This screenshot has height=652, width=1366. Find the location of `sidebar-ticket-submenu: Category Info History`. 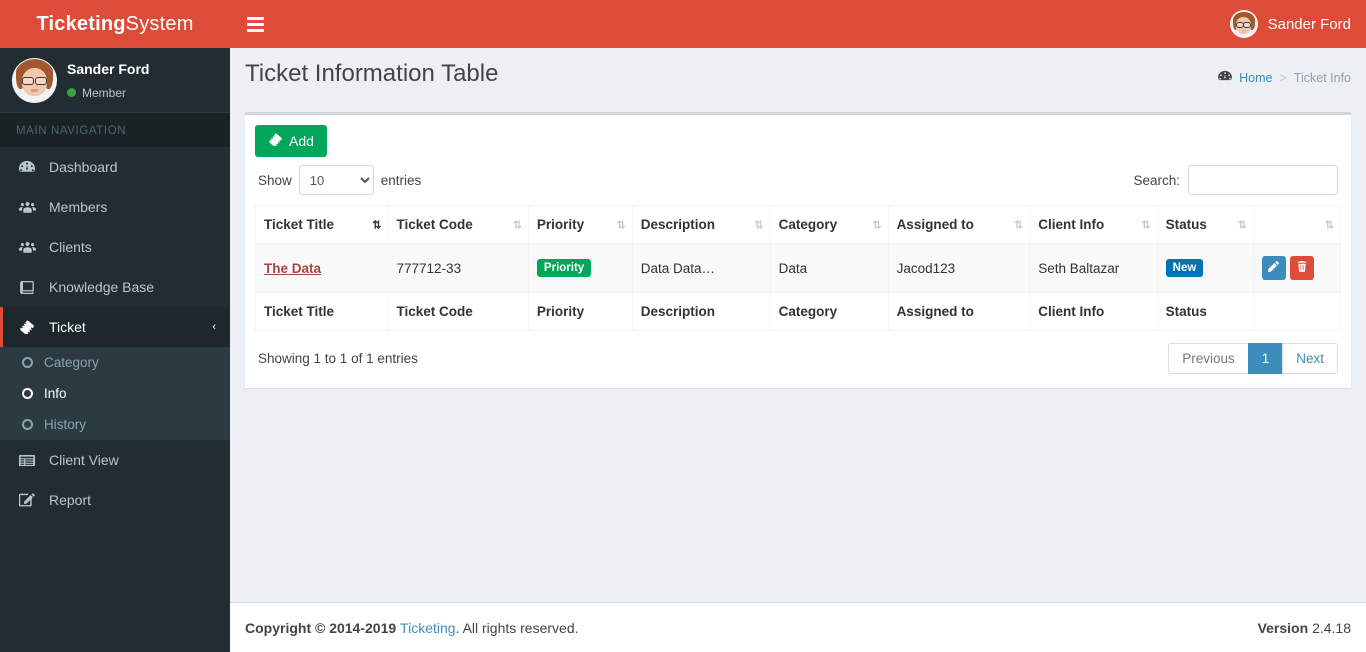

sidebar-ticket-submenu: Category Info History is located at coordinates (115, 393).